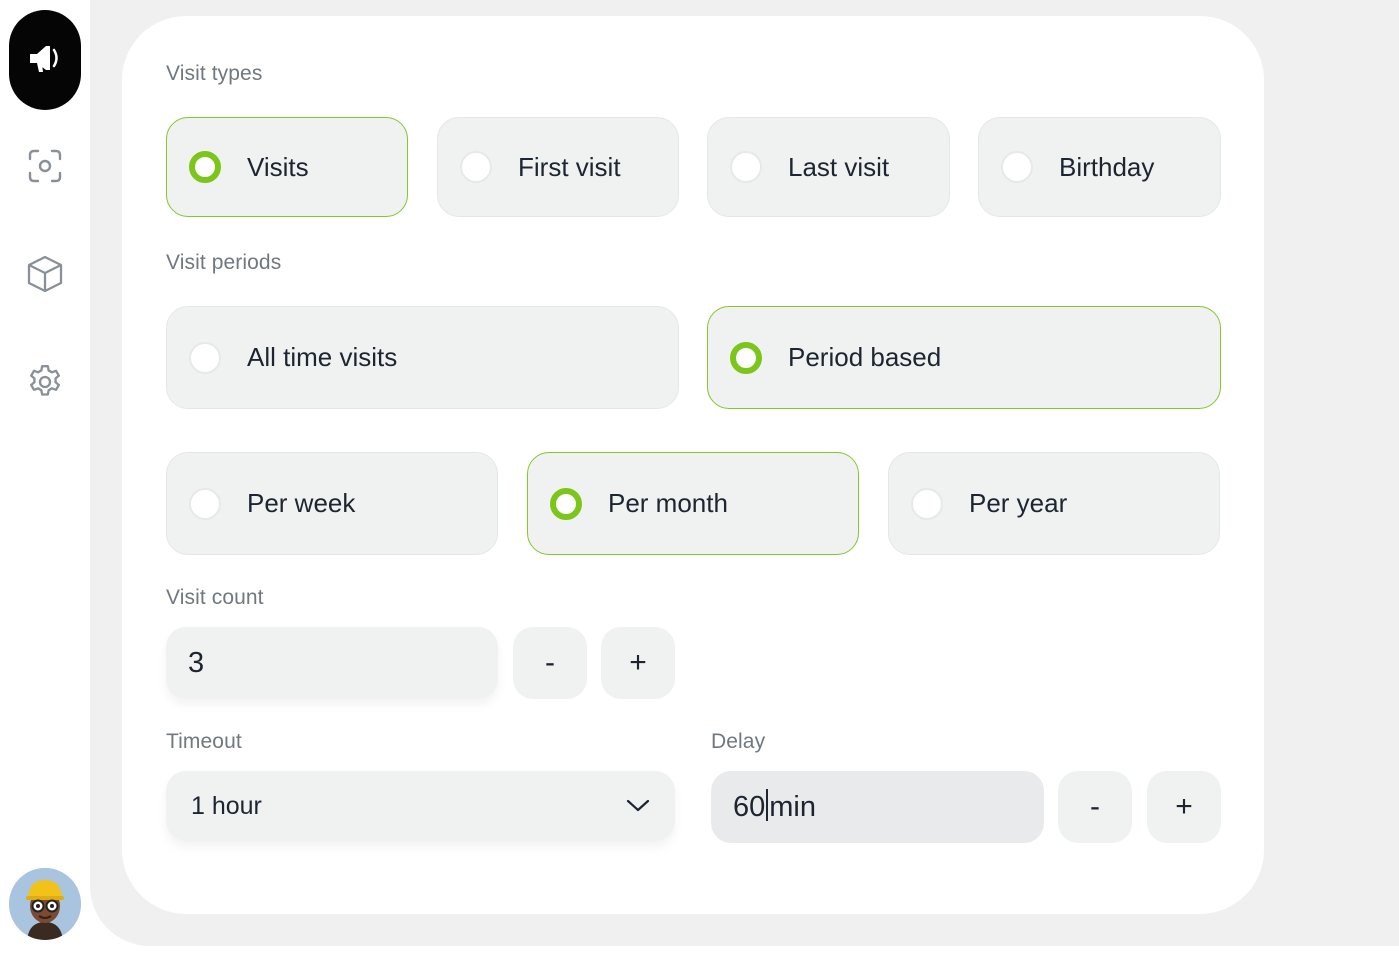 The width and height of the screenshot is (1399, 976). I want to click on option-label: Birthday, so click(1107, 166).